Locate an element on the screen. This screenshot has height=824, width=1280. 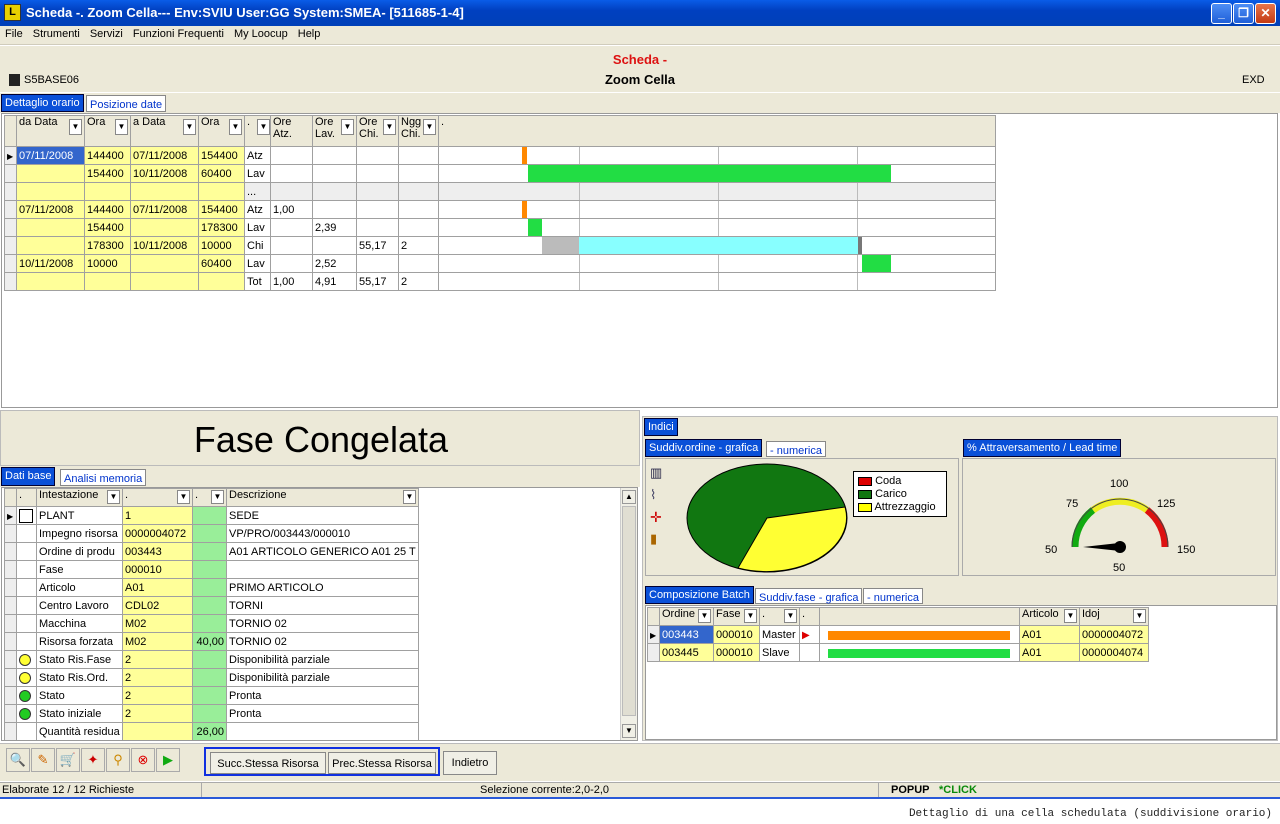
tab-composizione-batch: Composizione Batch is located at coordinates (699, 595).